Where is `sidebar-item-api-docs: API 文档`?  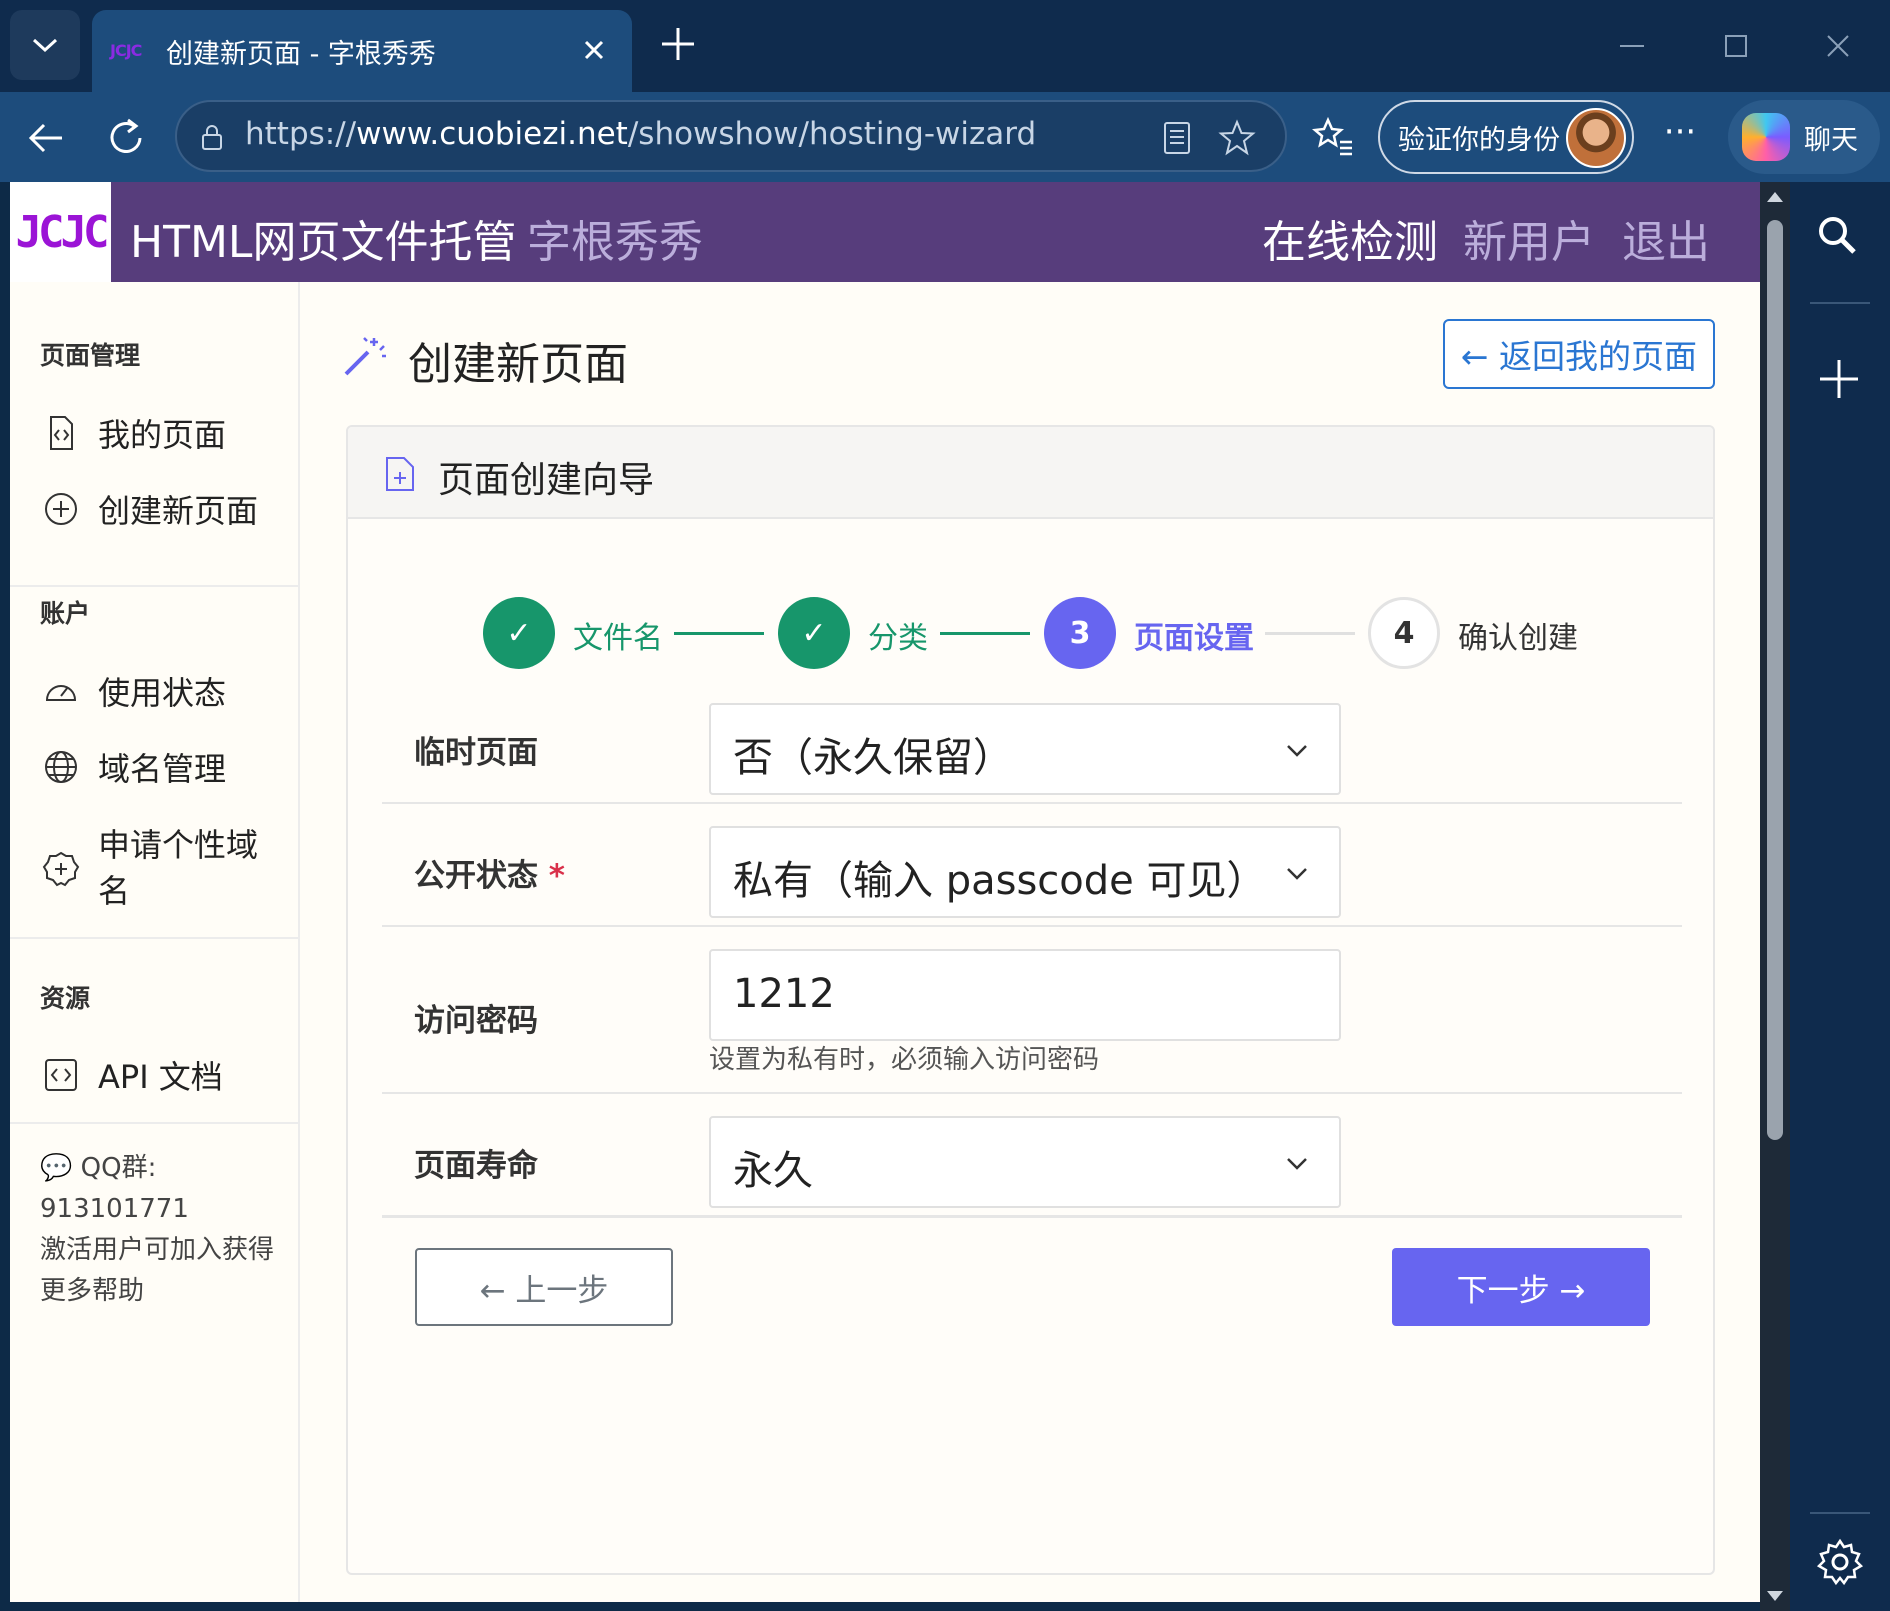
sidebar-item-api-docs: API 文档 is located at coordinates (132, 1077).